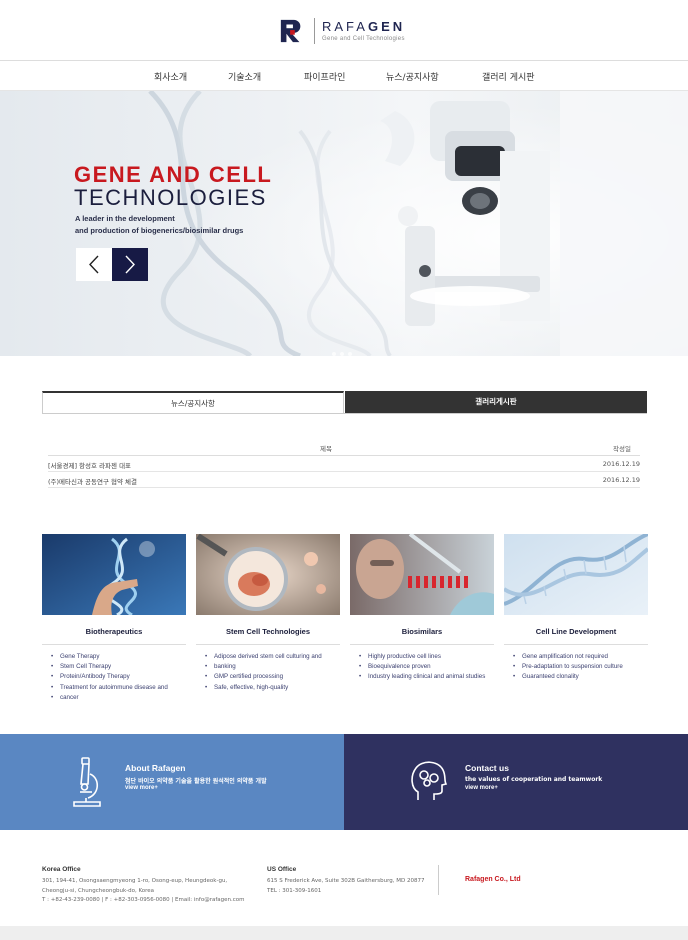  What do you see at coordinates (272, 657) in the screenshot?
I see `list-item: Adipose derived stem cell culturing and` at bounding box center [272, 657].